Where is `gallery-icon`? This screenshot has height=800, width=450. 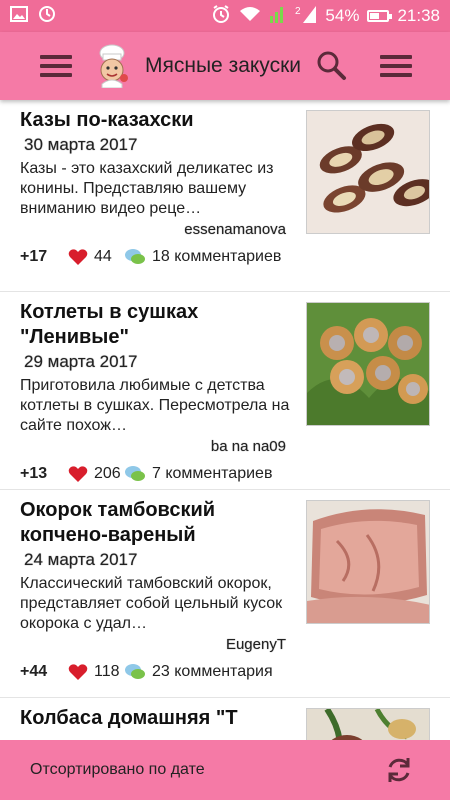
gallery-icon is located at coordinates (19, 16).